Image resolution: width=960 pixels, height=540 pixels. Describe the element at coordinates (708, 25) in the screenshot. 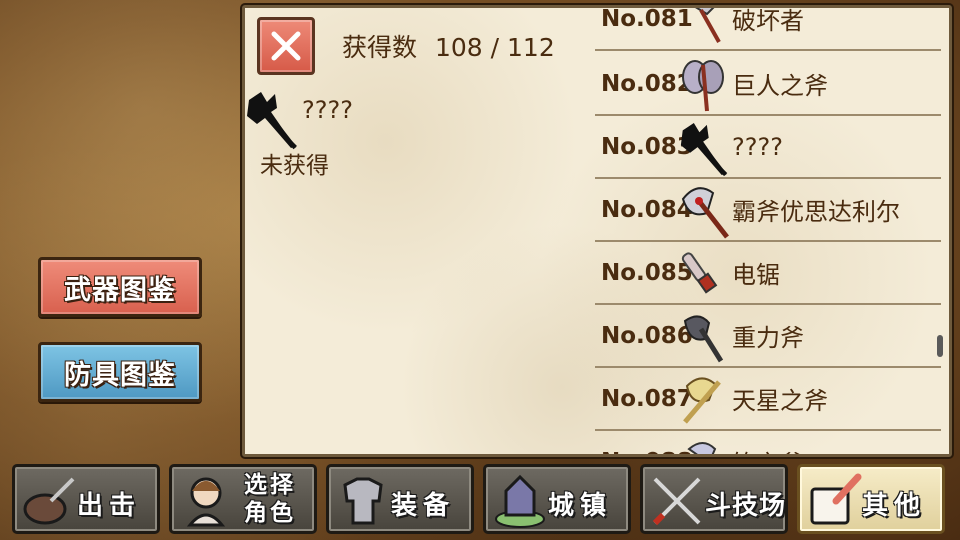

I see `red-axe-icon` at that location.